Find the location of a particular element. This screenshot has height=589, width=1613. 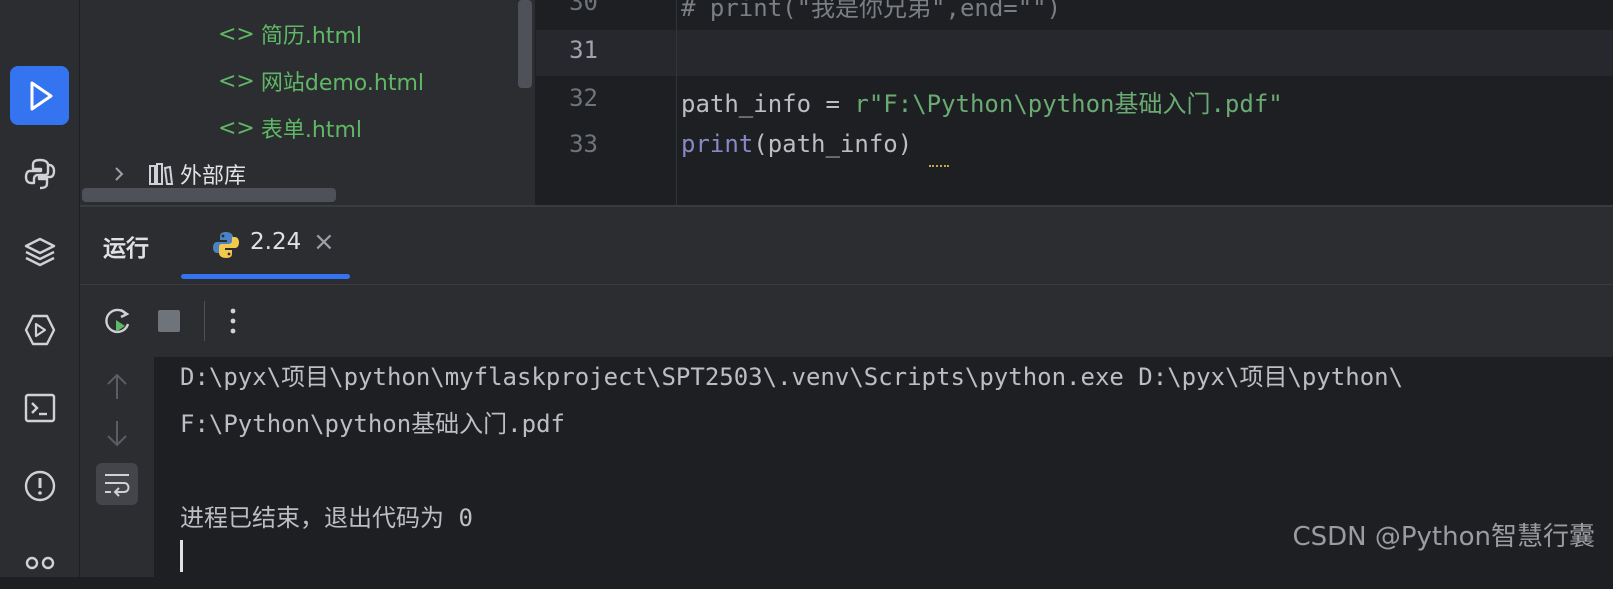

tree-vertical-scrollbar is located at coordinates (525, 44).